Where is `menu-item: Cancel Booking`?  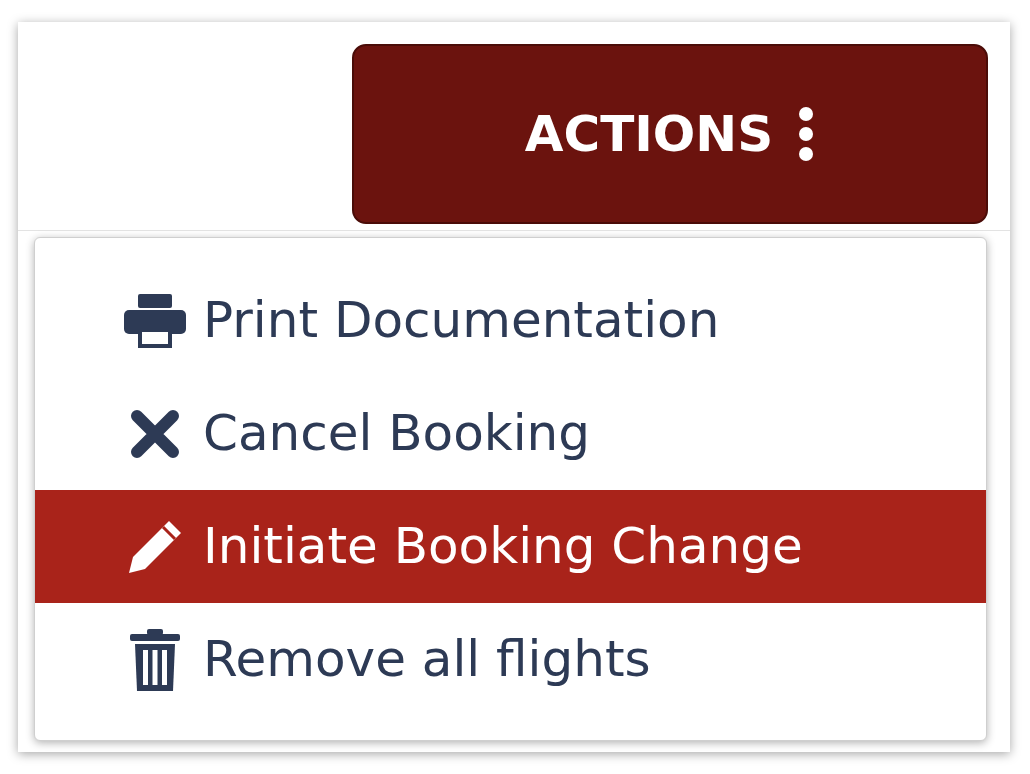 menu-item: Cancel Booking is located at coordinates (510, 433).